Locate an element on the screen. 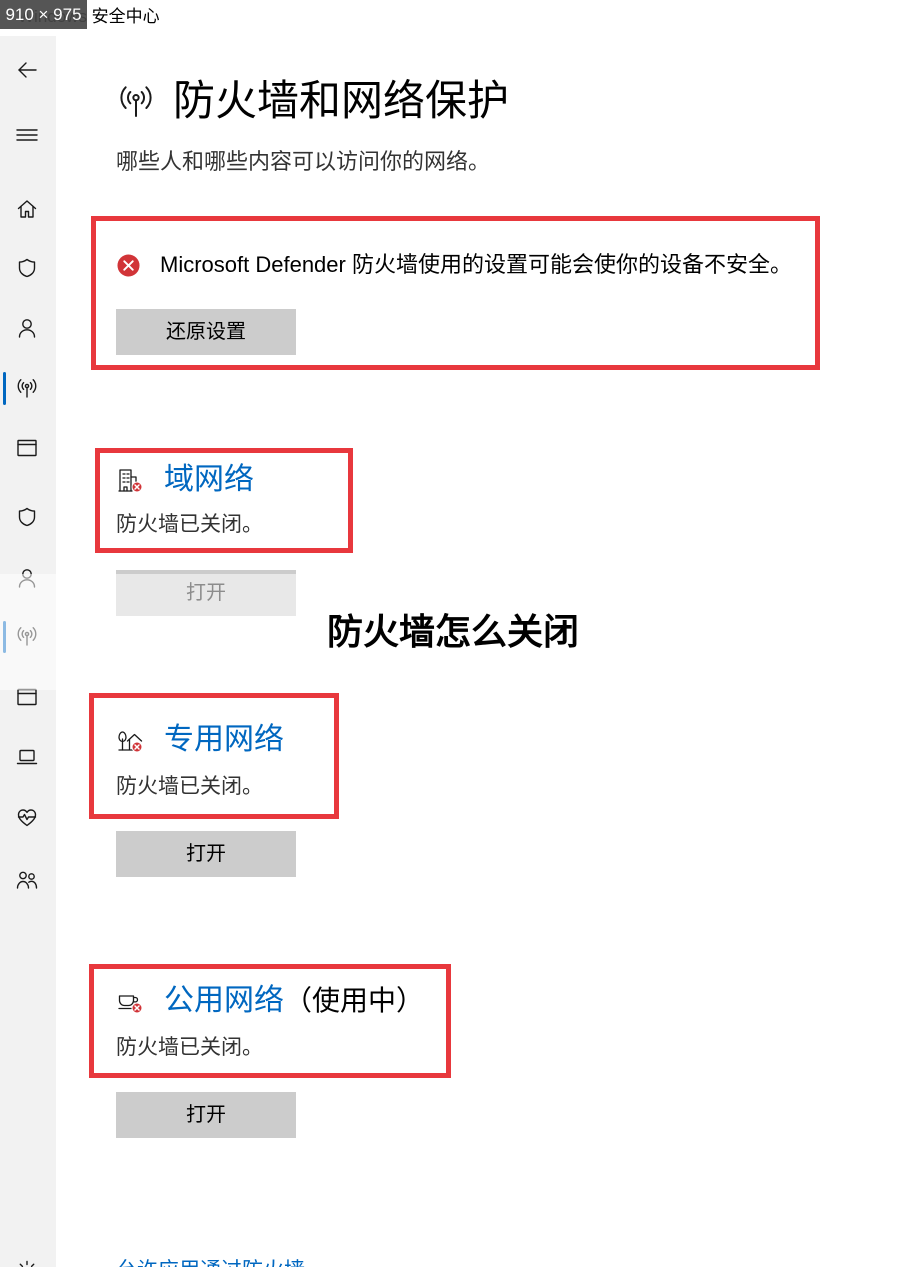  private-network-card: 专用网络 防火墙已关闭。 is located at coordinates (214, 756).